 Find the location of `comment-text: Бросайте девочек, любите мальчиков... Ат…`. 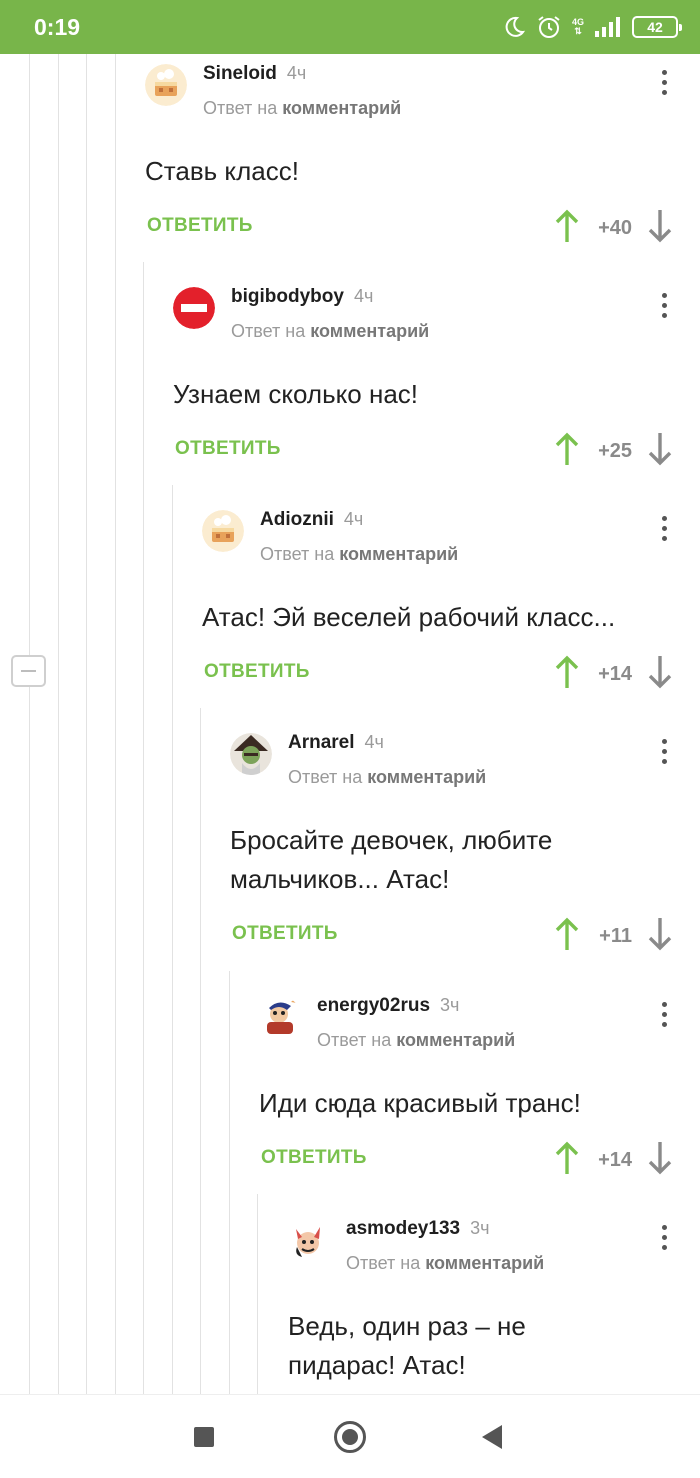

comment-text: Бросайте девочек, любите мальчиков... Ат… is located at coordinates (391, 859).